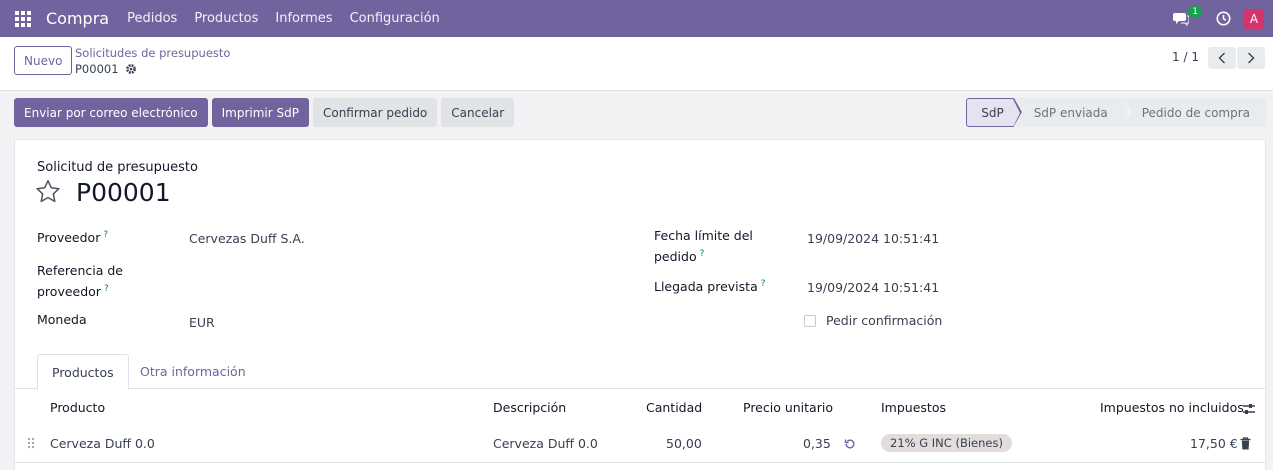 The image size is (1273, 470). I want to click on row-divider, so click(640, 462).